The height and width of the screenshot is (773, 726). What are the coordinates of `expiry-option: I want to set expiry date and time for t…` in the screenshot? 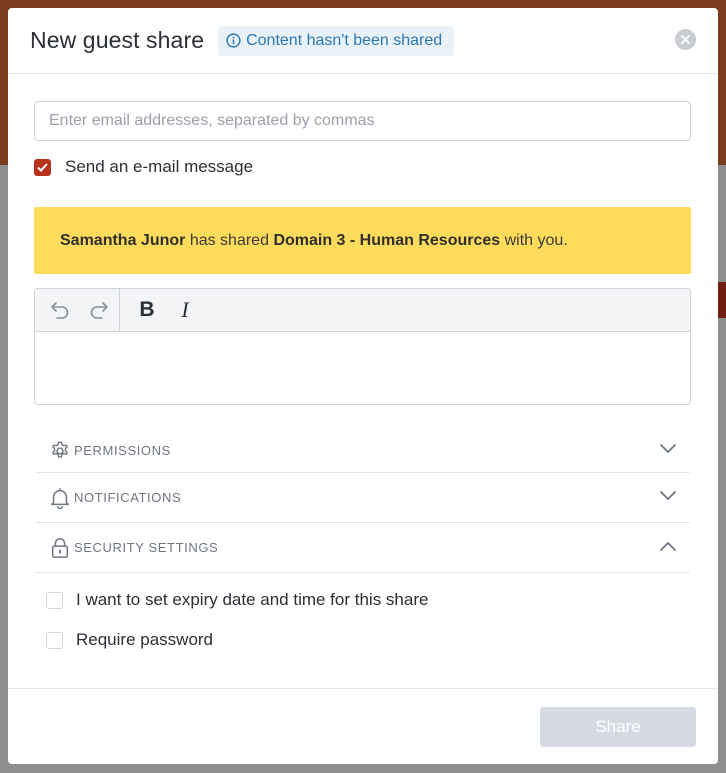 It's located at (368, 600).